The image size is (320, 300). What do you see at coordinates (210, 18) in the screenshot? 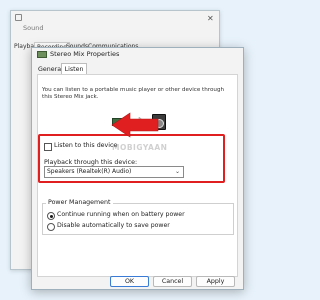
I see `close-icon: ✕` at bounding box center [210, 18].